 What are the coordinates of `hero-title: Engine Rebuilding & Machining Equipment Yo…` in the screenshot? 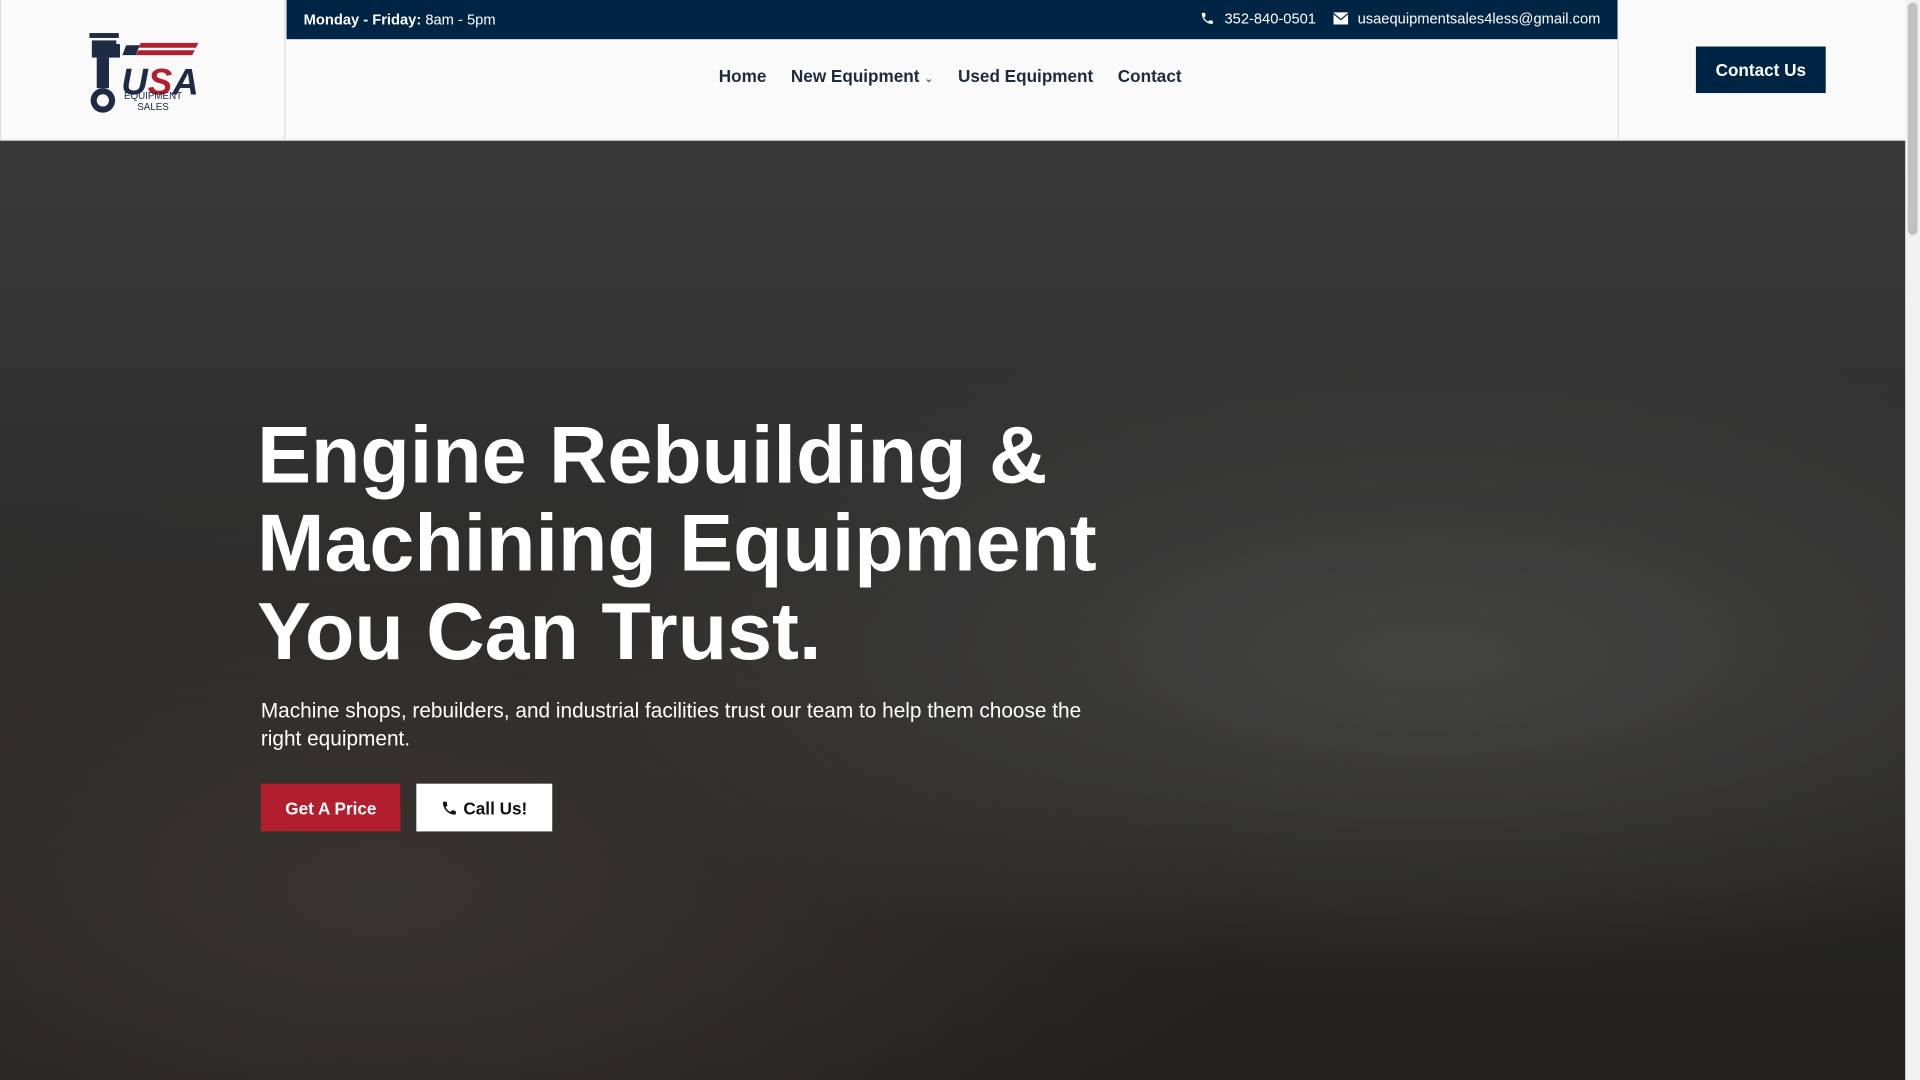 It's located at (685, 542).